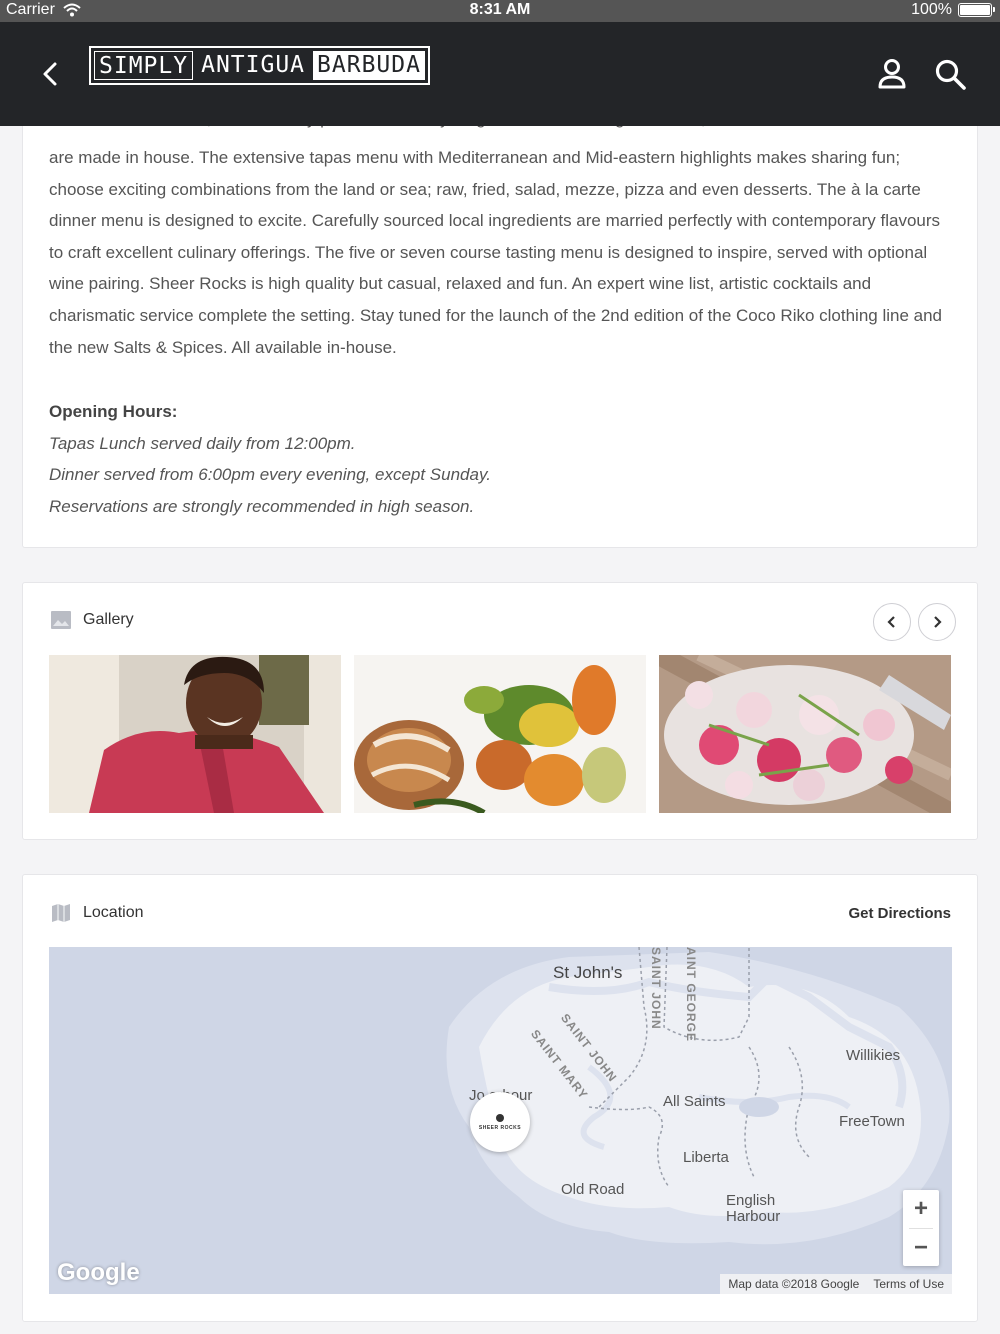 Image resolution: width=1000 pixels, height=1334 pixels. Describe the element at coordinates (976, 10) in the screenshot. I see `battery-icon` at that location.